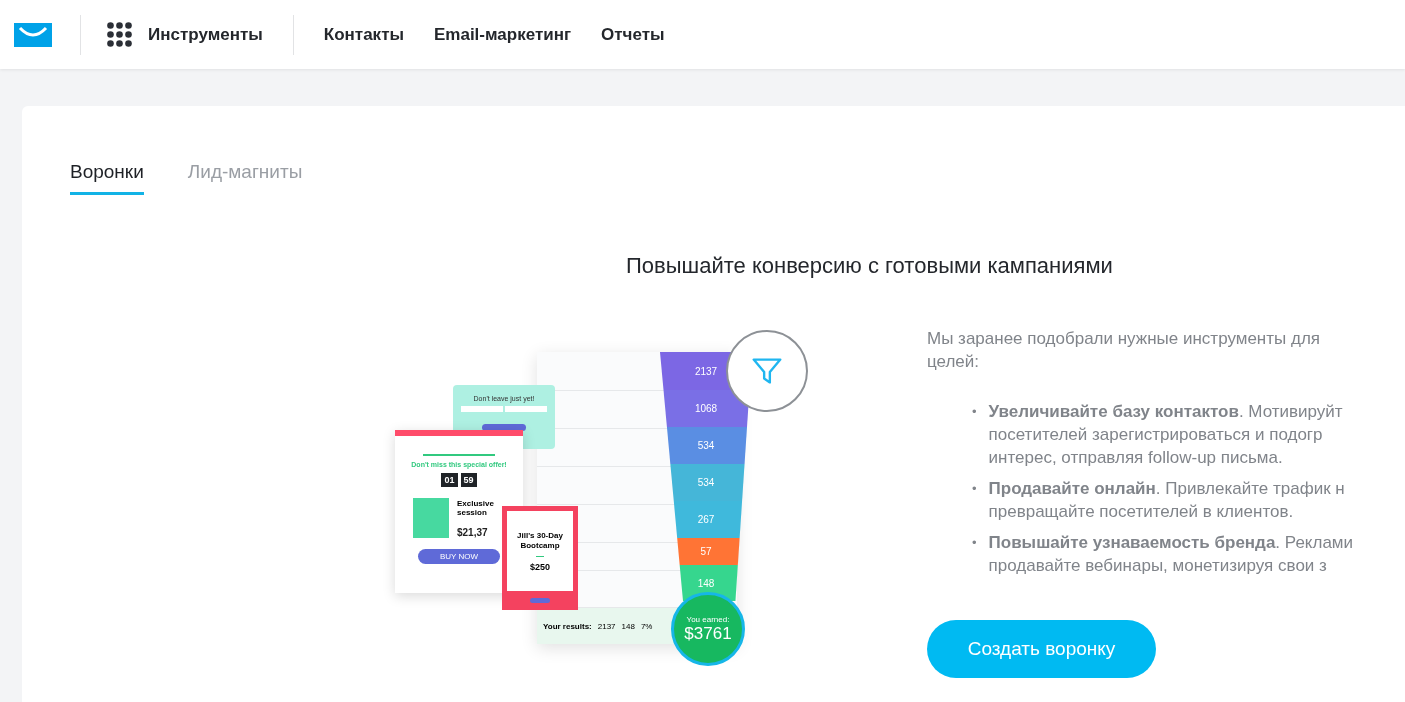 This screenshot has height=702, width=1405. I want to click on nav-link: Email-маркетинг, so click(503, 34).